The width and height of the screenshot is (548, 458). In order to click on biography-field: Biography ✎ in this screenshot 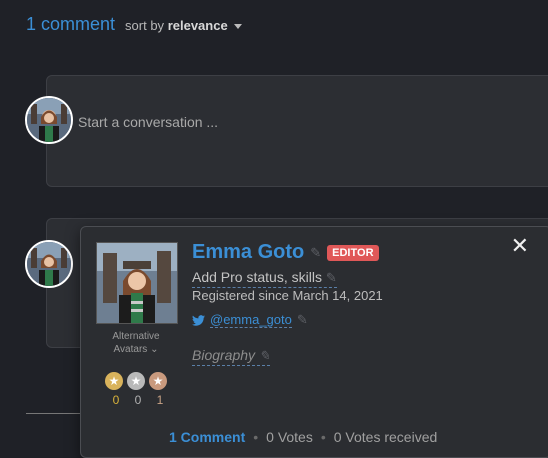, I will do `click(231, 356)`.